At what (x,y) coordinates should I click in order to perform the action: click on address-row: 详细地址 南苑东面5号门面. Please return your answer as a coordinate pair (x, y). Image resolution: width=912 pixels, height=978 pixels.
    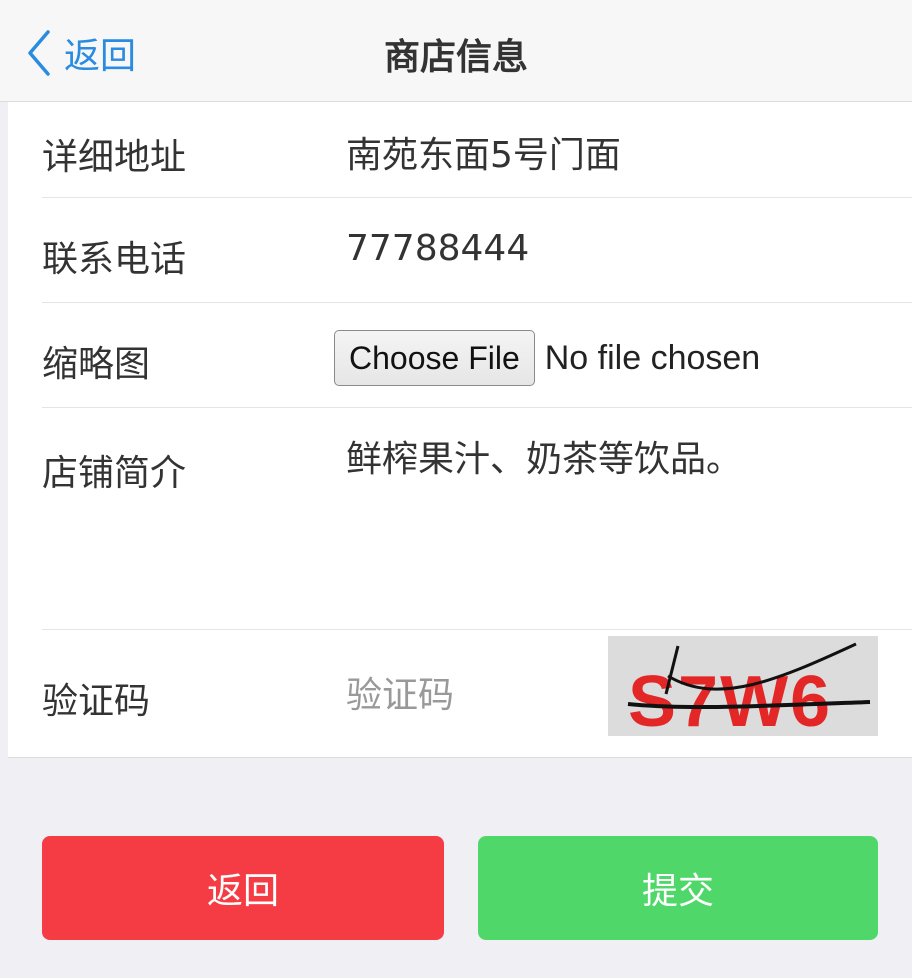
    Looking at the image, I should click on (477, 150).